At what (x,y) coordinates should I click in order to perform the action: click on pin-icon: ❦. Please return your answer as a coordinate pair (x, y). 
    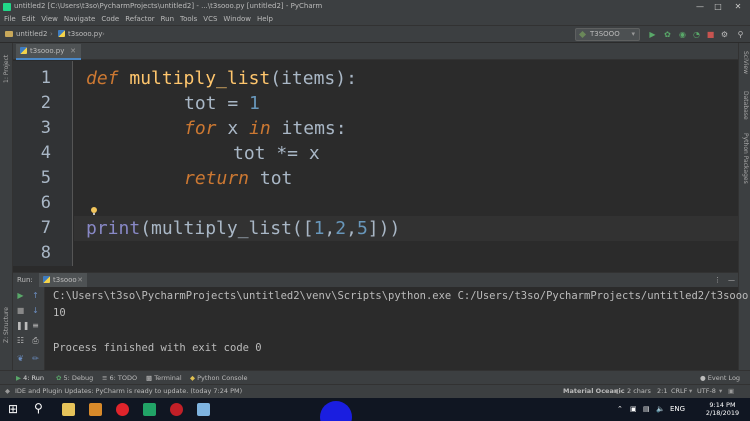
    Looking at the image, I should click on (20, 358).